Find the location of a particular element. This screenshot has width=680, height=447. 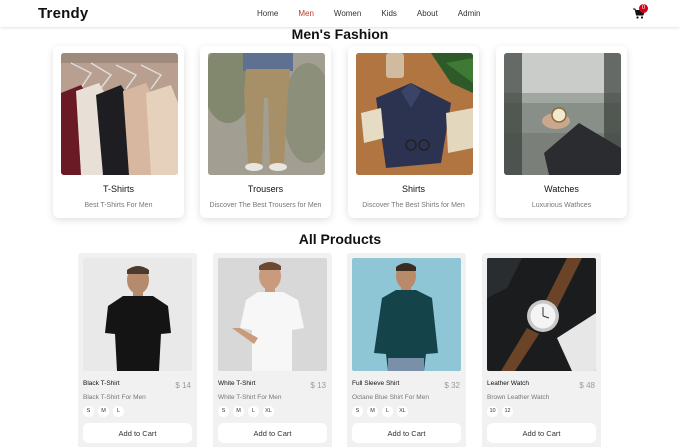

navbar: Trendy Home Men Women Kids About Admin 0 is located at coordinates (340, 13).